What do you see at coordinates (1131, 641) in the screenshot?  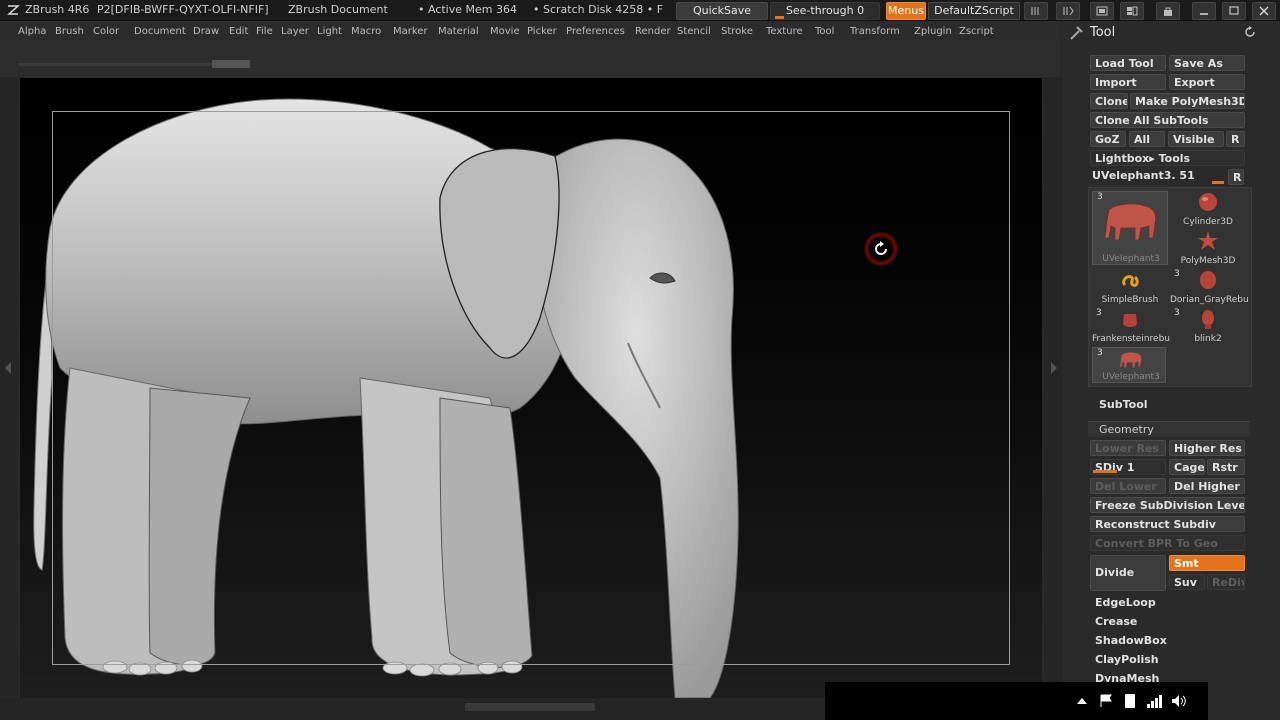 I see `shadowbox-section-header: ShadowBox` at bounding box center [1131, 641].